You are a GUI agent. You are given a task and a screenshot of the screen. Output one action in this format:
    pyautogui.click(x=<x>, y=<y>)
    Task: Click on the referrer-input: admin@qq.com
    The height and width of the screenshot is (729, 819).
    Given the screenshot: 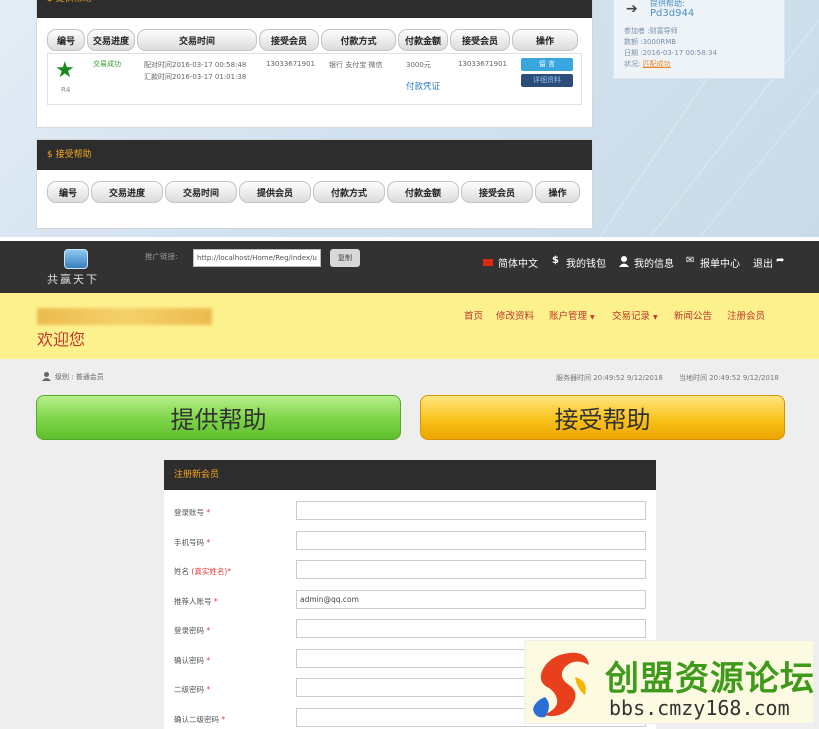 What is the action you would take?
    pyautogui.click(x=471, y=599)
    